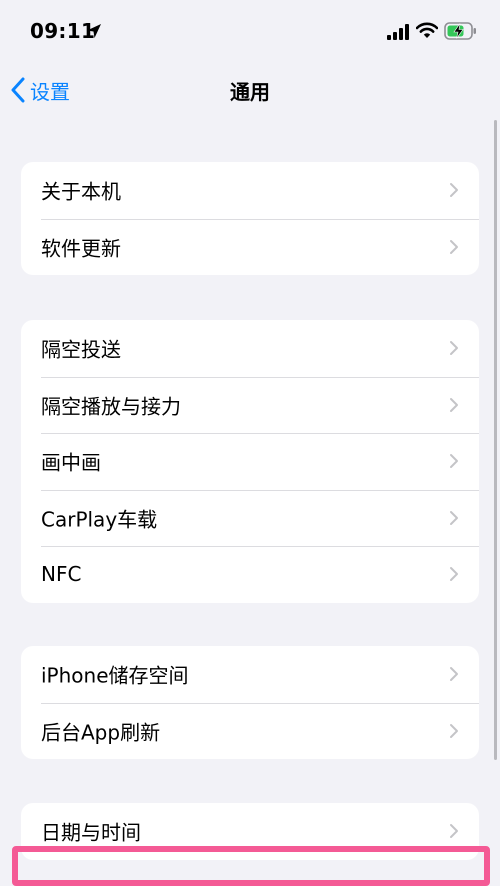  What do you see at coordinates (460, 31) in the screenshot?
I see `battery-charging-icon` at bounding box center [460, 31].